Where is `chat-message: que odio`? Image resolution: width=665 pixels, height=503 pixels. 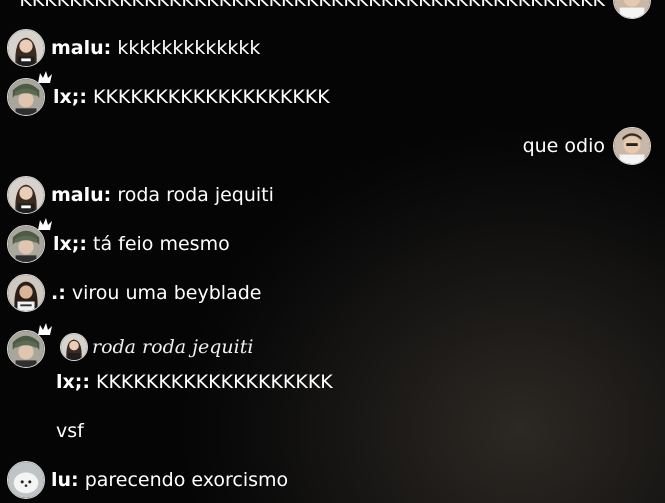
chat-message: que odio is located at coordinates (329, 146).